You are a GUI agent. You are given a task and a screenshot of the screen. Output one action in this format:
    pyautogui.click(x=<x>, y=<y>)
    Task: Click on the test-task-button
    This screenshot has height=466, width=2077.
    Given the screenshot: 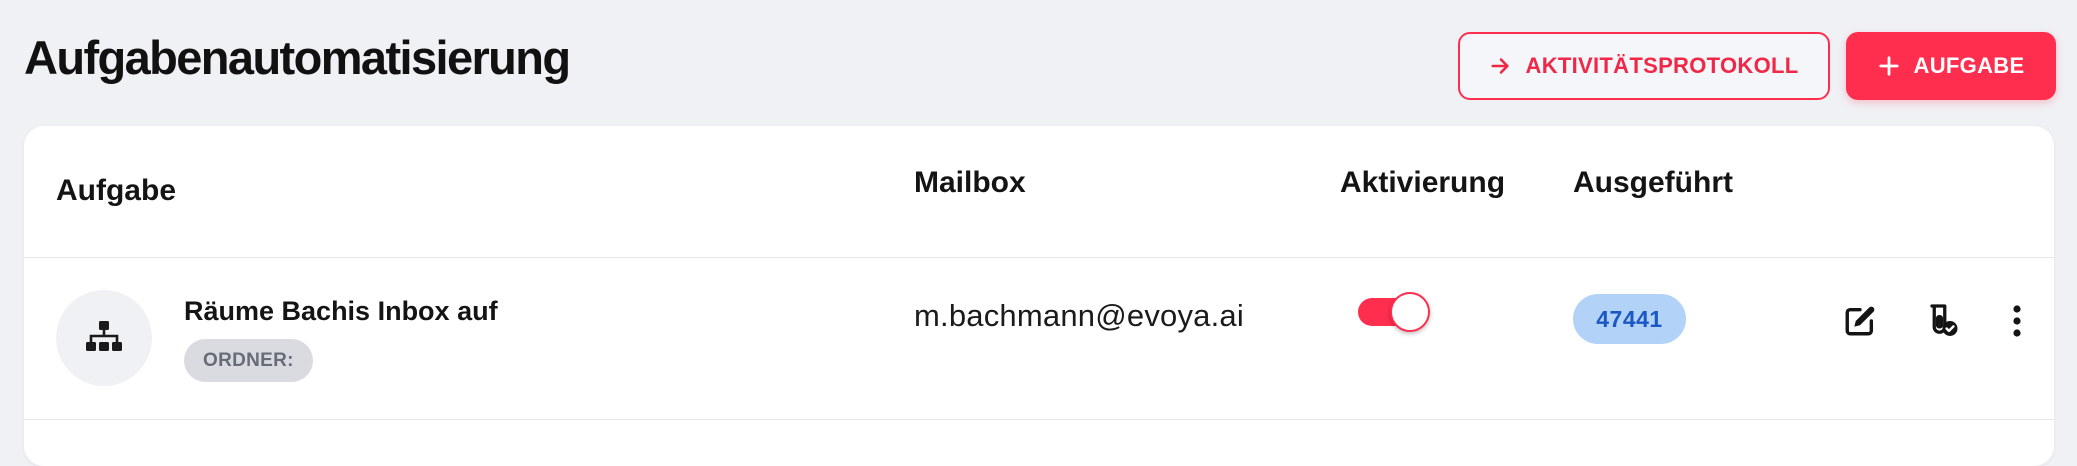 What is the action you would take?
    pyautogui.click(x=1941, y=323)
    